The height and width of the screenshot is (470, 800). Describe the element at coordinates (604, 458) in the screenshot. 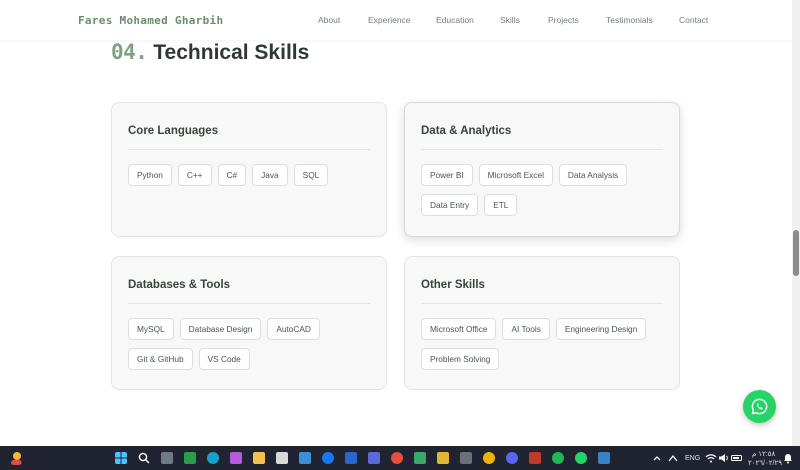

I see `paint-icon` at that location.